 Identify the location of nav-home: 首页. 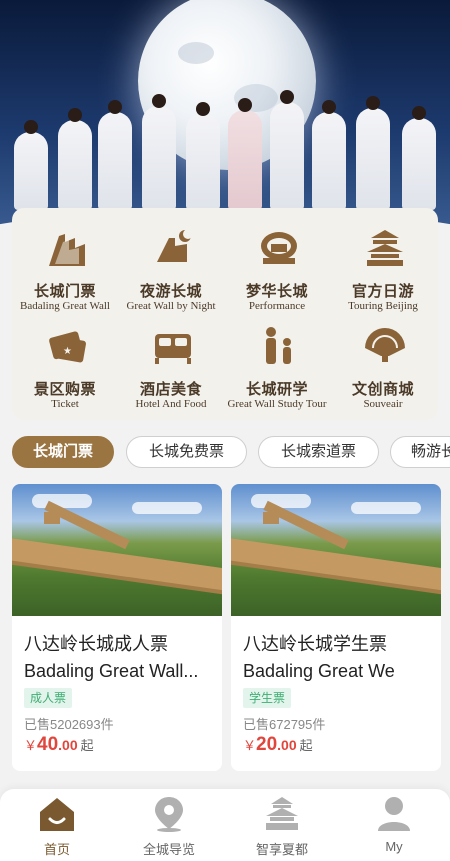
(57, 825).